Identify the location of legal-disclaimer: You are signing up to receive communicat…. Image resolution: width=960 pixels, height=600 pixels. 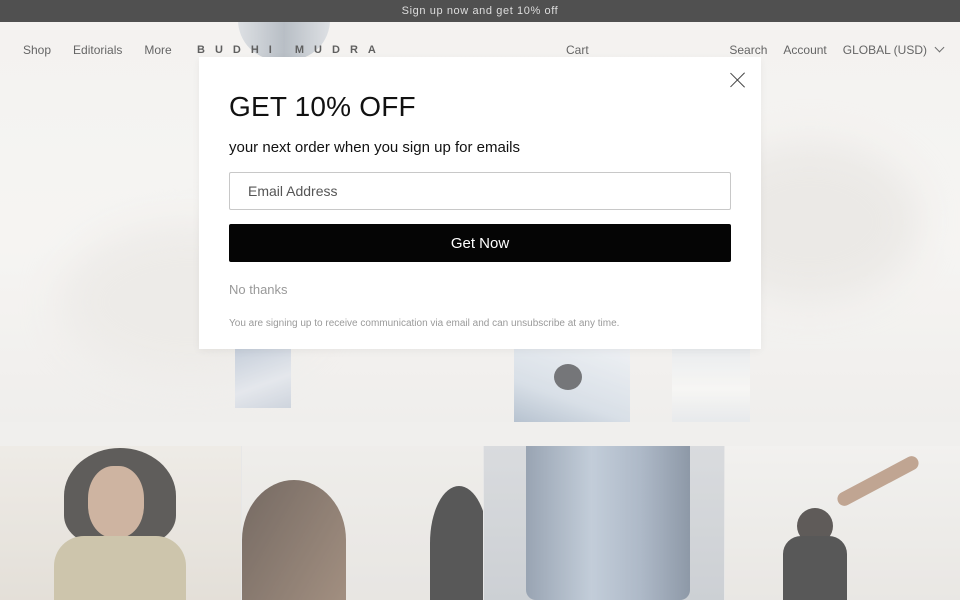
(424, 323).